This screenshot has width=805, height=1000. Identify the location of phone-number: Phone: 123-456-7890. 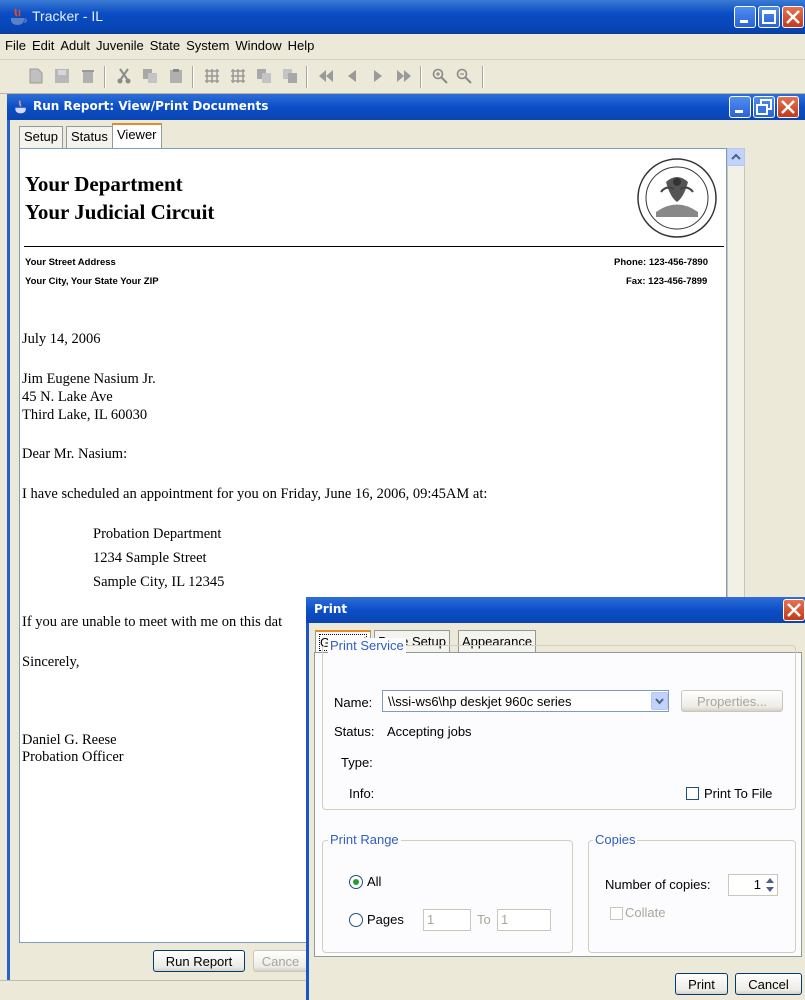
(661, 262).